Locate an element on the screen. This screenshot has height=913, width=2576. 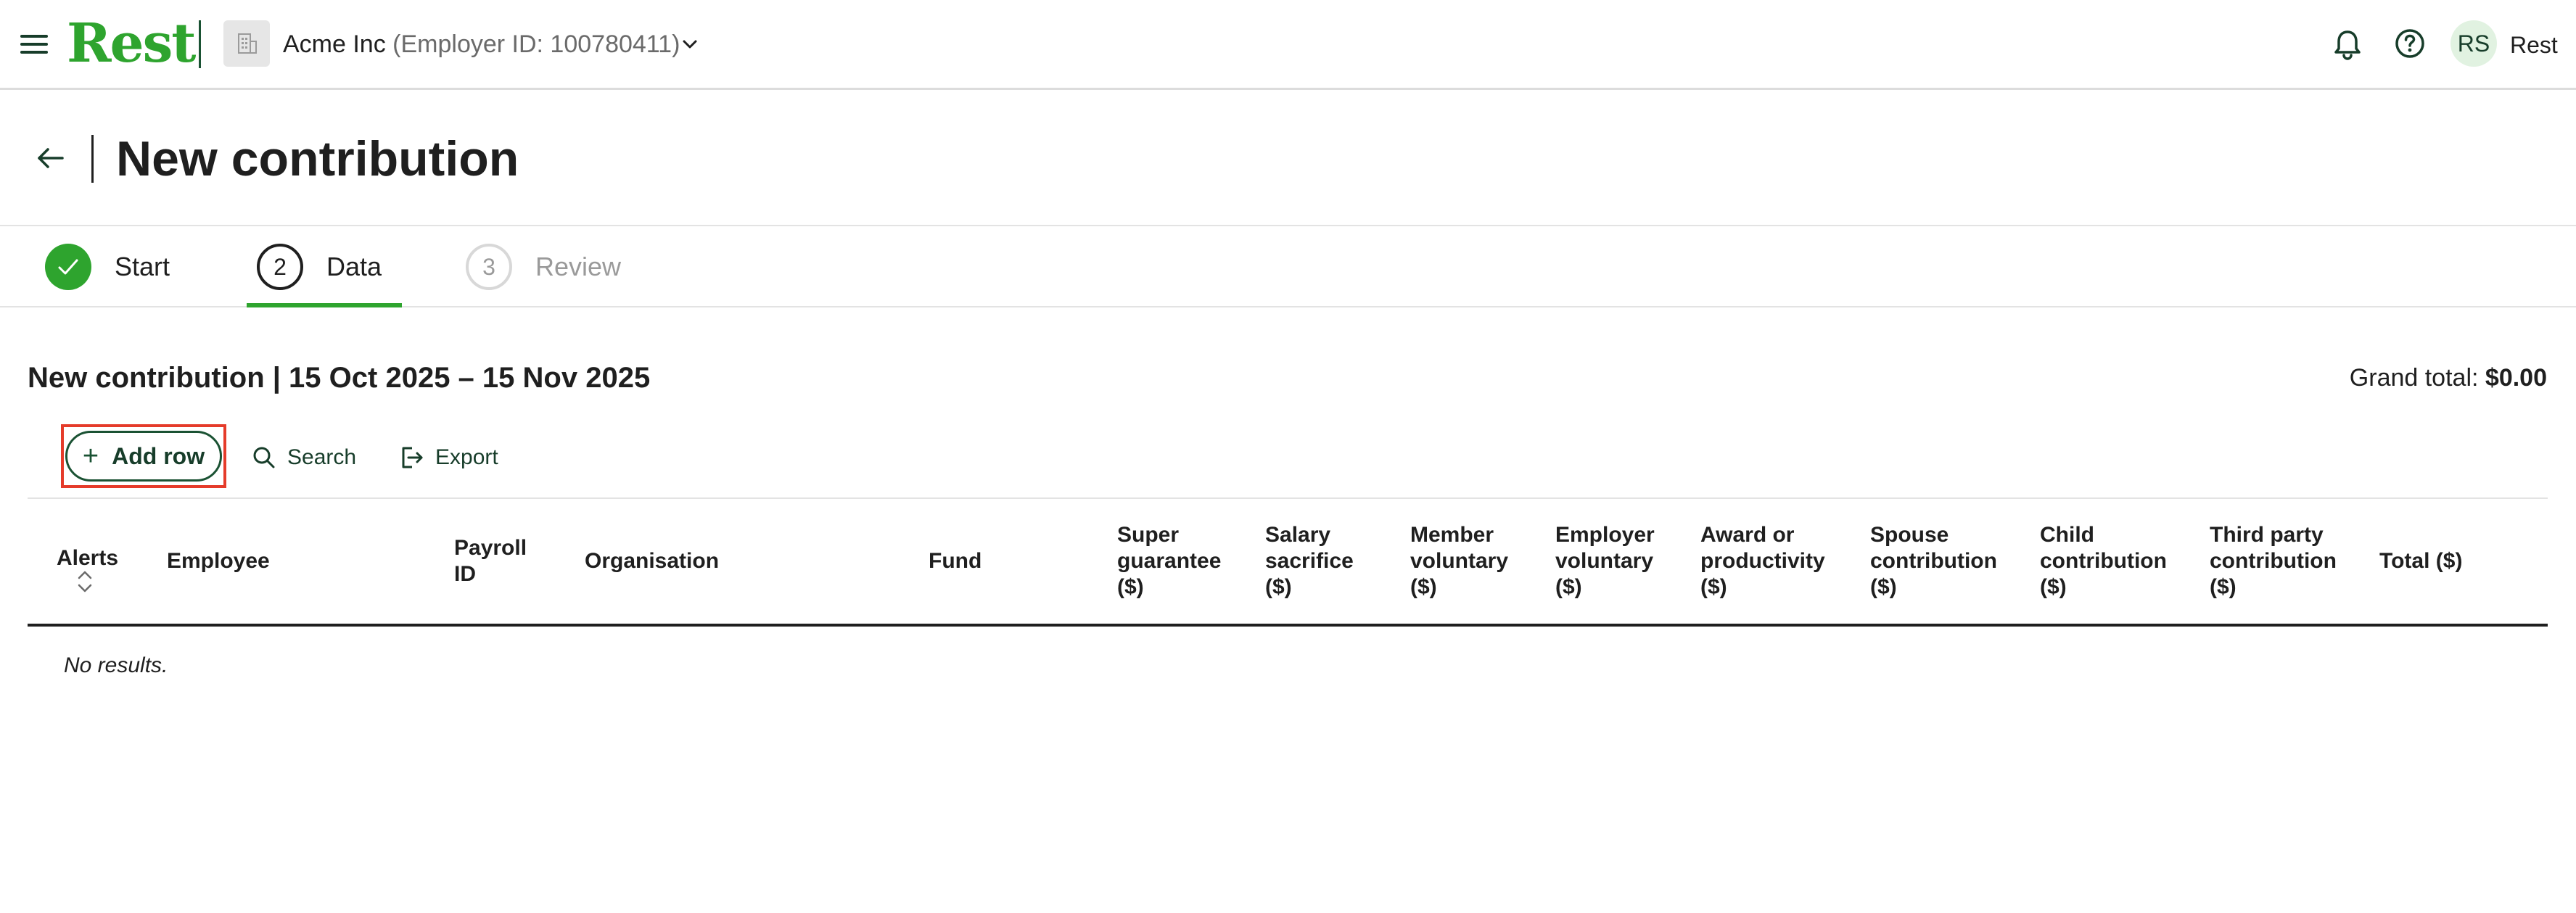
step-review: 3 Review is located at coordinates (543, 266).